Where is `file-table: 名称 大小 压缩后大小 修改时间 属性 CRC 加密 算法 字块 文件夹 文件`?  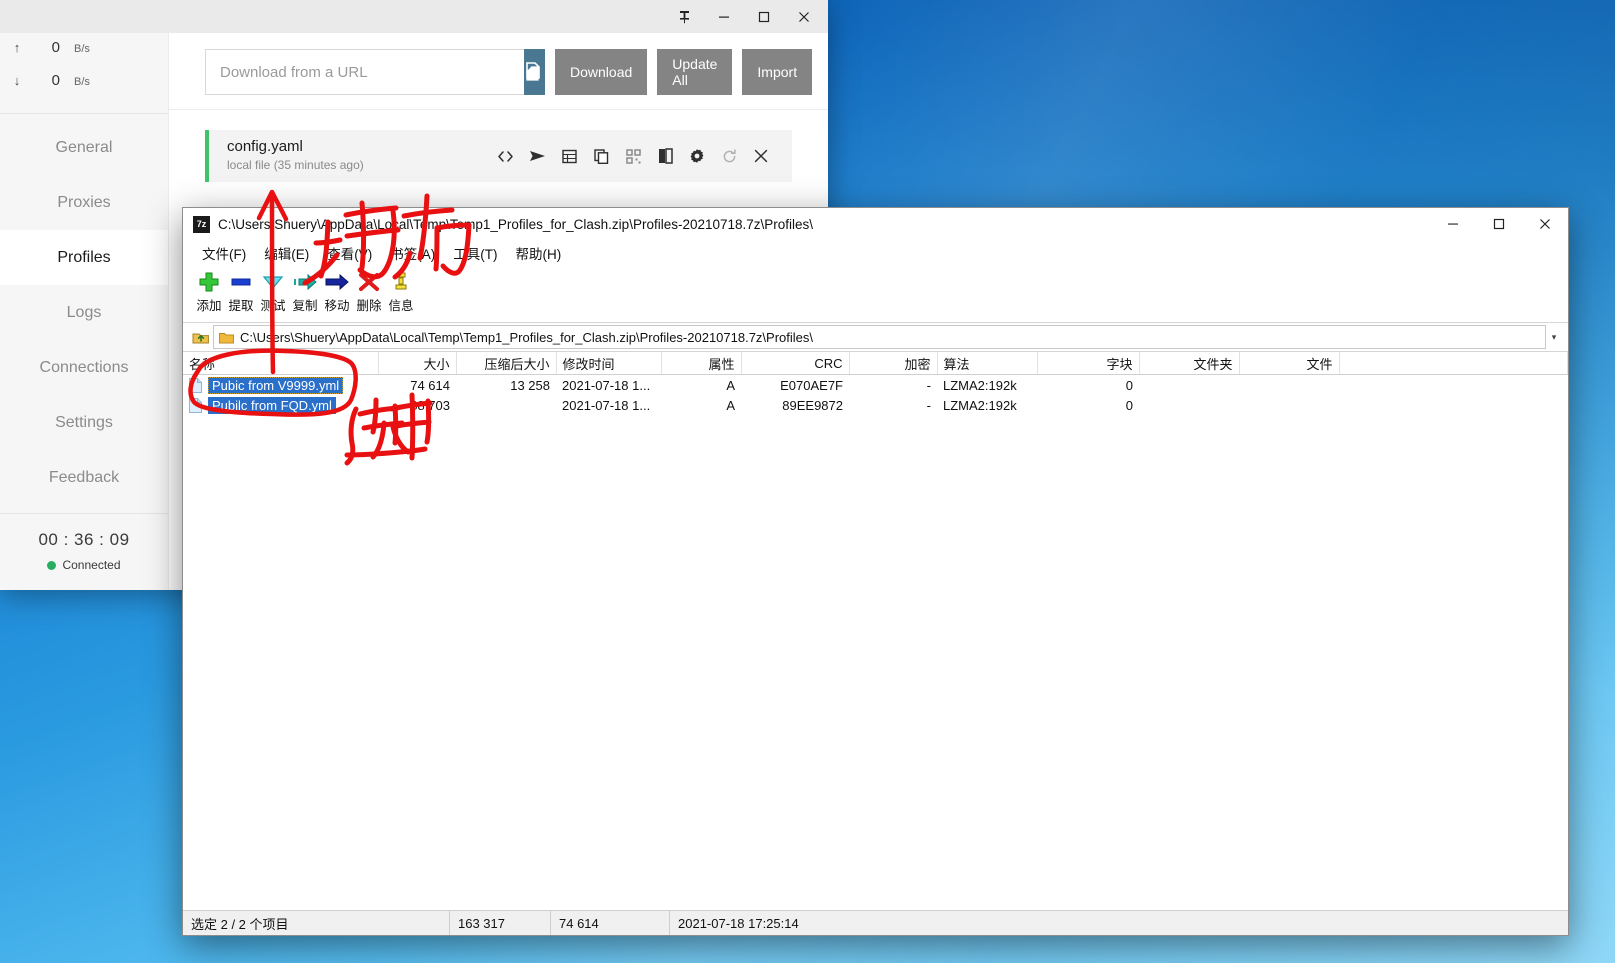 file-table: 名称 大小 压缩后大小 修改时间 属性 CRC 加密 算法 字块 文件夹 文件 is located at coordinates (875, 383).